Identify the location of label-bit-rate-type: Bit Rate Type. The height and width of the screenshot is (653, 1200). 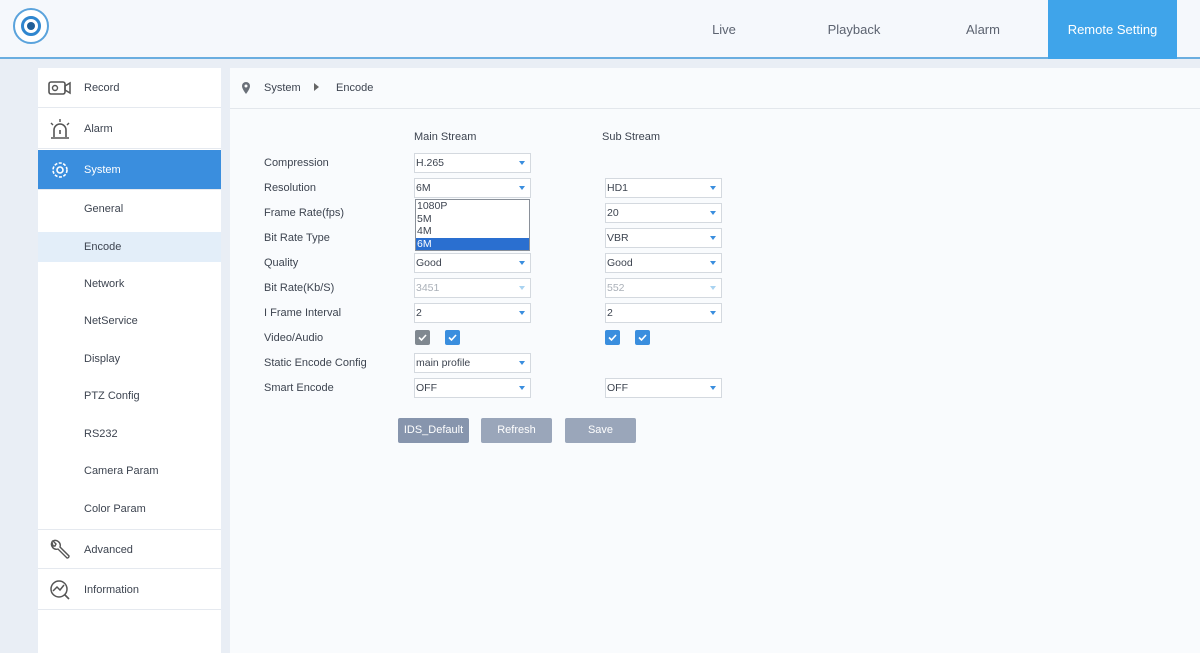
(297, 238).